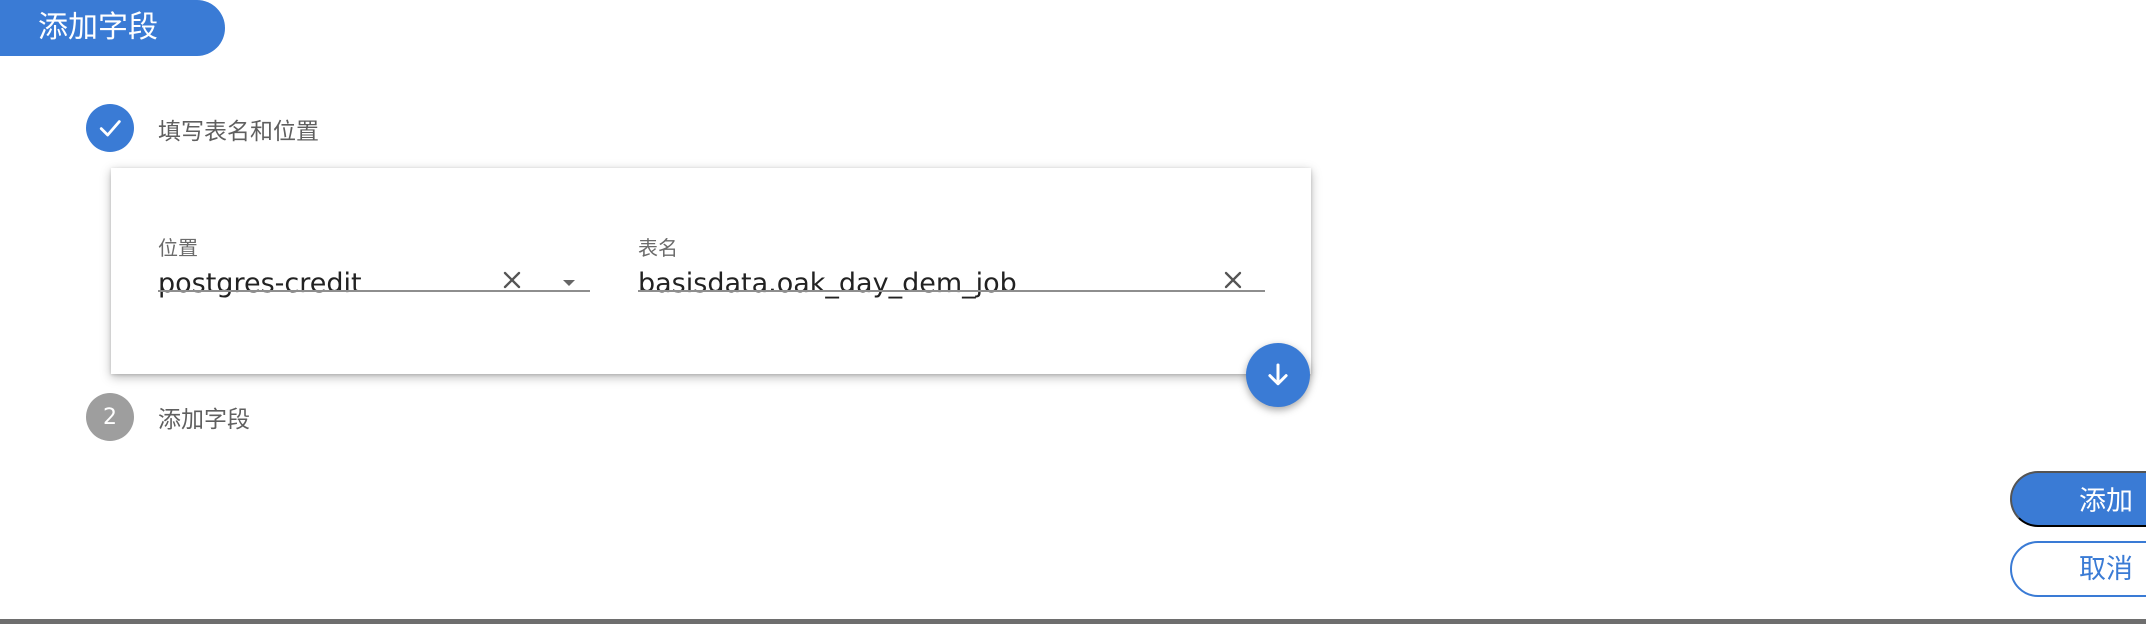 This screenshot has width=2146, height=624. What do you see at coordinates (658, 248) in the screenshot?
I see `table-name-label: 表名` at bounding box center [658, 248].